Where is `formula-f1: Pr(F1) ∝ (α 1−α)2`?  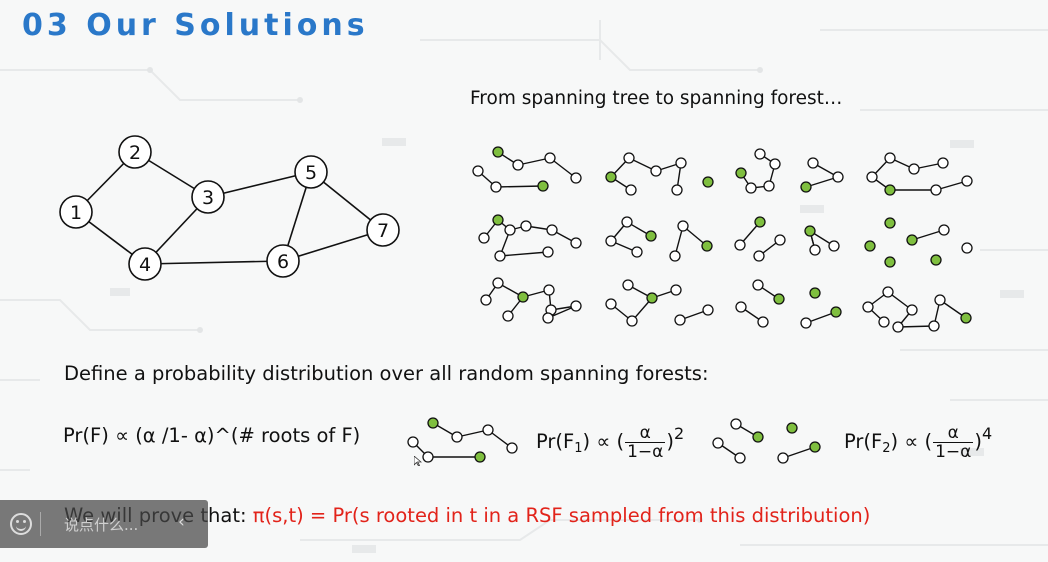 formula-f1: Pr(F1) ∝ (α 1−α)2 is located at coordinates (610, 442).